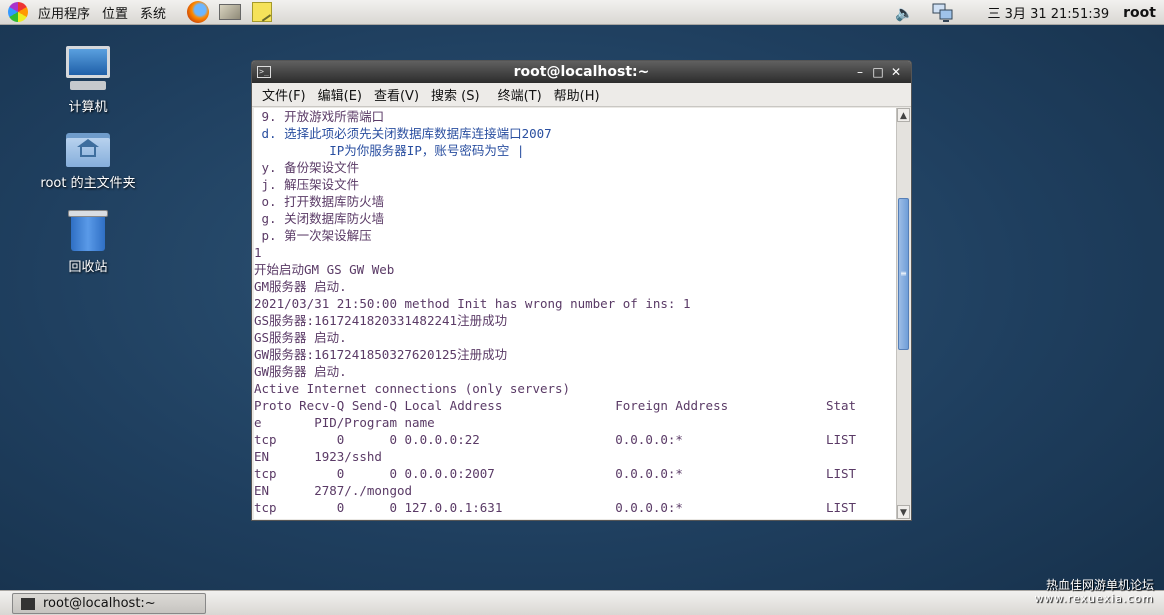 This screenshot has height=615, width=1164. I want to click on watermark: 热血佳网游单机论坛 www.rexuexia.com, so click(1094, 592).